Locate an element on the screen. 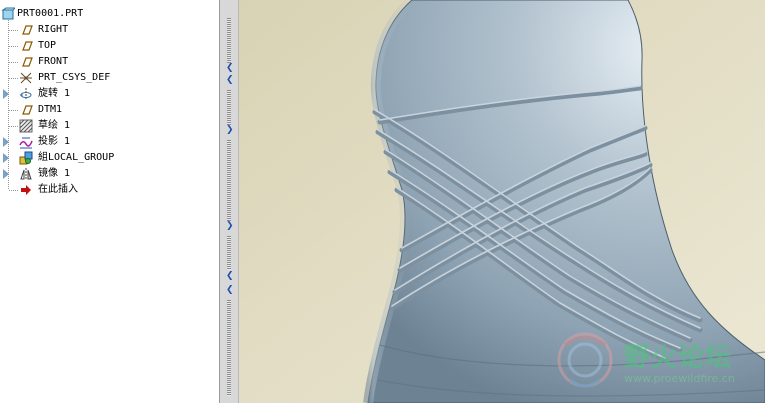  tree-item-label: 投影 1 is located at coordinates (54, 141).